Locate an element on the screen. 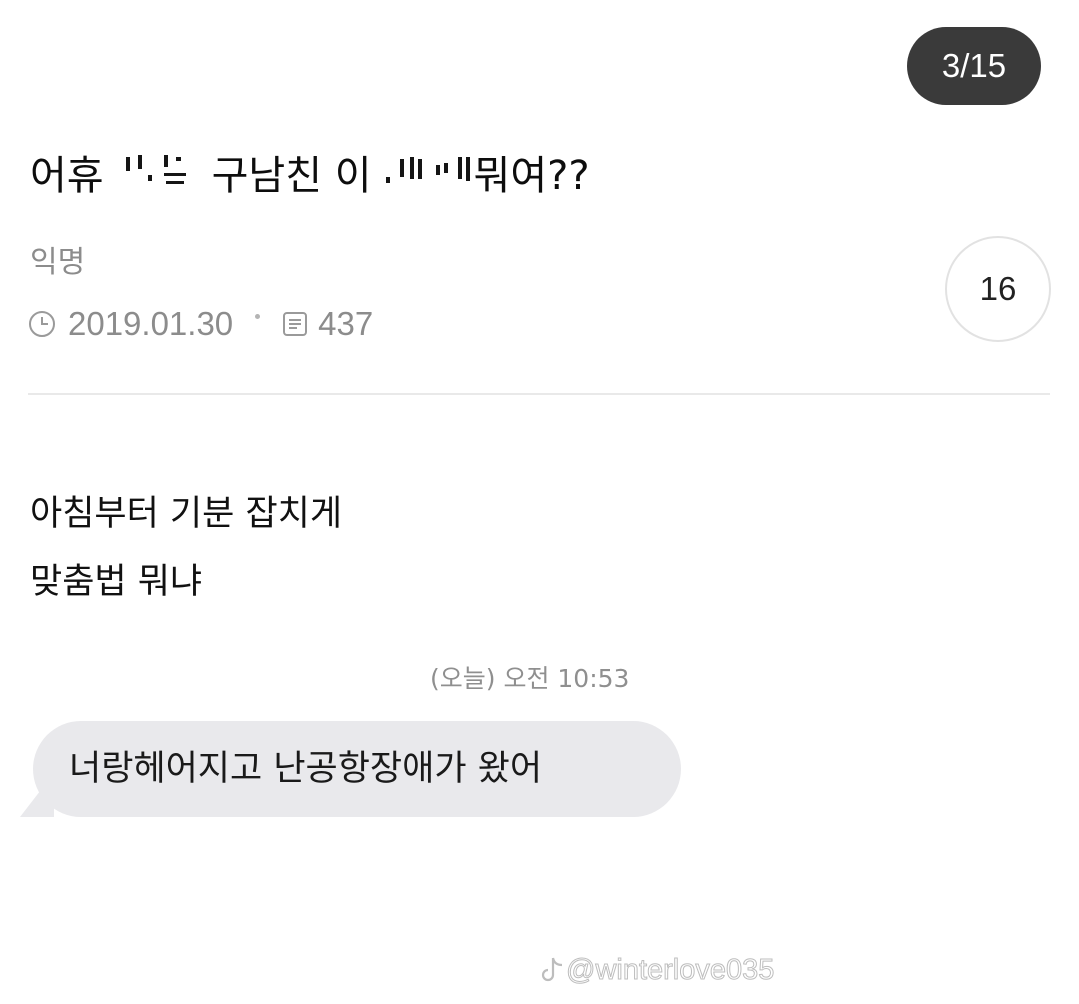 This screenshot has height=1004, width=1079. post-meta: 2019.01.30 437 is located at coordinates (200, 324).